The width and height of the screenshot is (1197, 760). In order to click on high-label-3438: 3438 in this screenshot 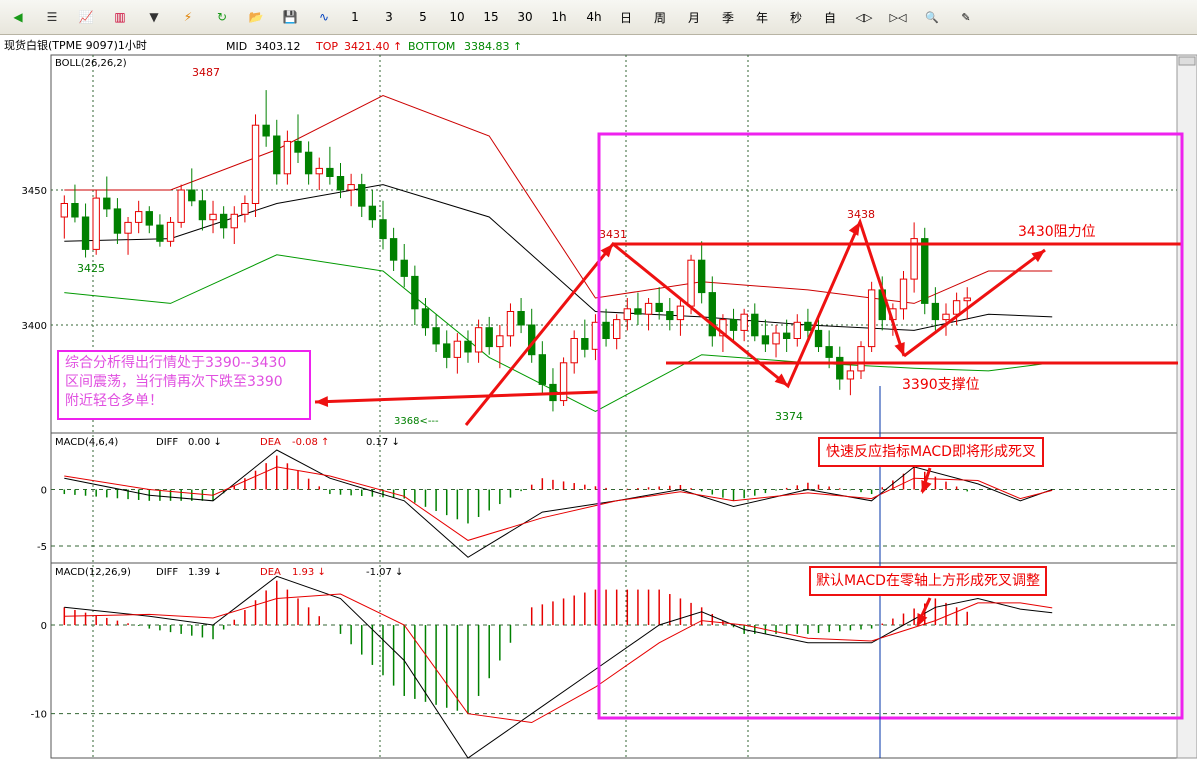, I will do `click(861, 214)`.